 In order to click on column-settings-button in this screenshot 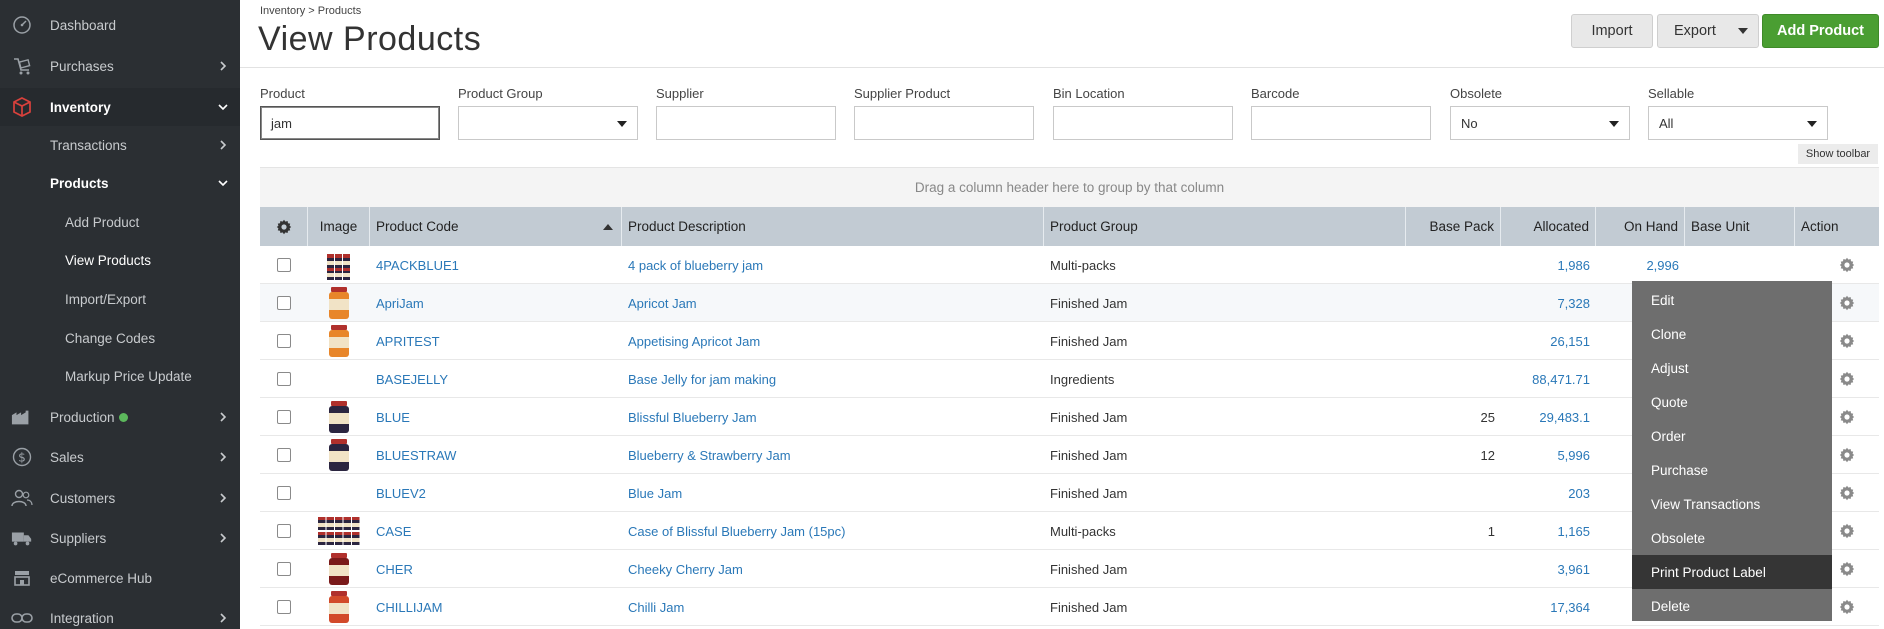, I will do `click(284, 226)`.